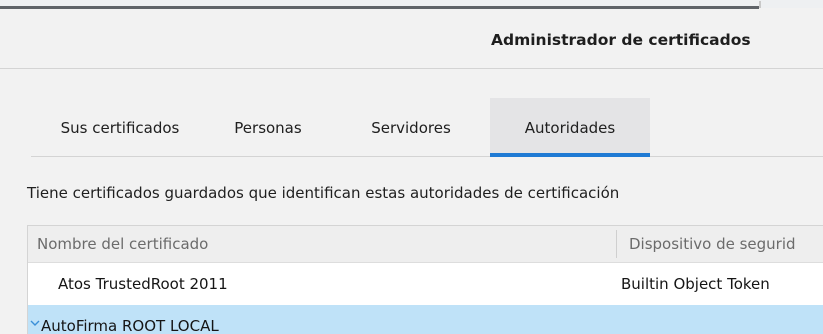 The image size is (823, 334). I want to click on table-row-selected: AutoFirma ROOT LOCAL, so click(425, 319).